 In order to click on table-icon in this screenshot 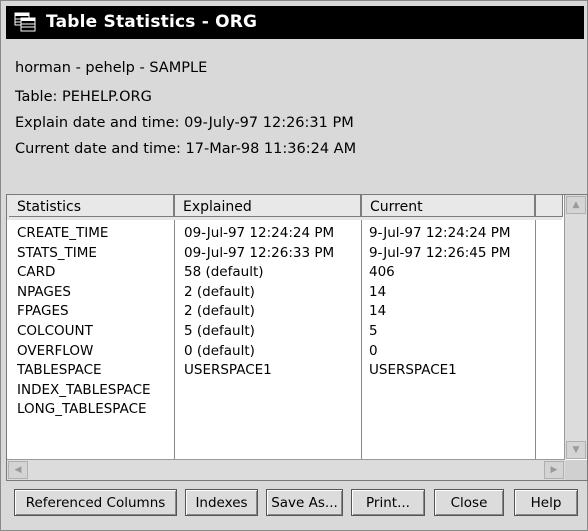, I will do `click(25, 22)`.